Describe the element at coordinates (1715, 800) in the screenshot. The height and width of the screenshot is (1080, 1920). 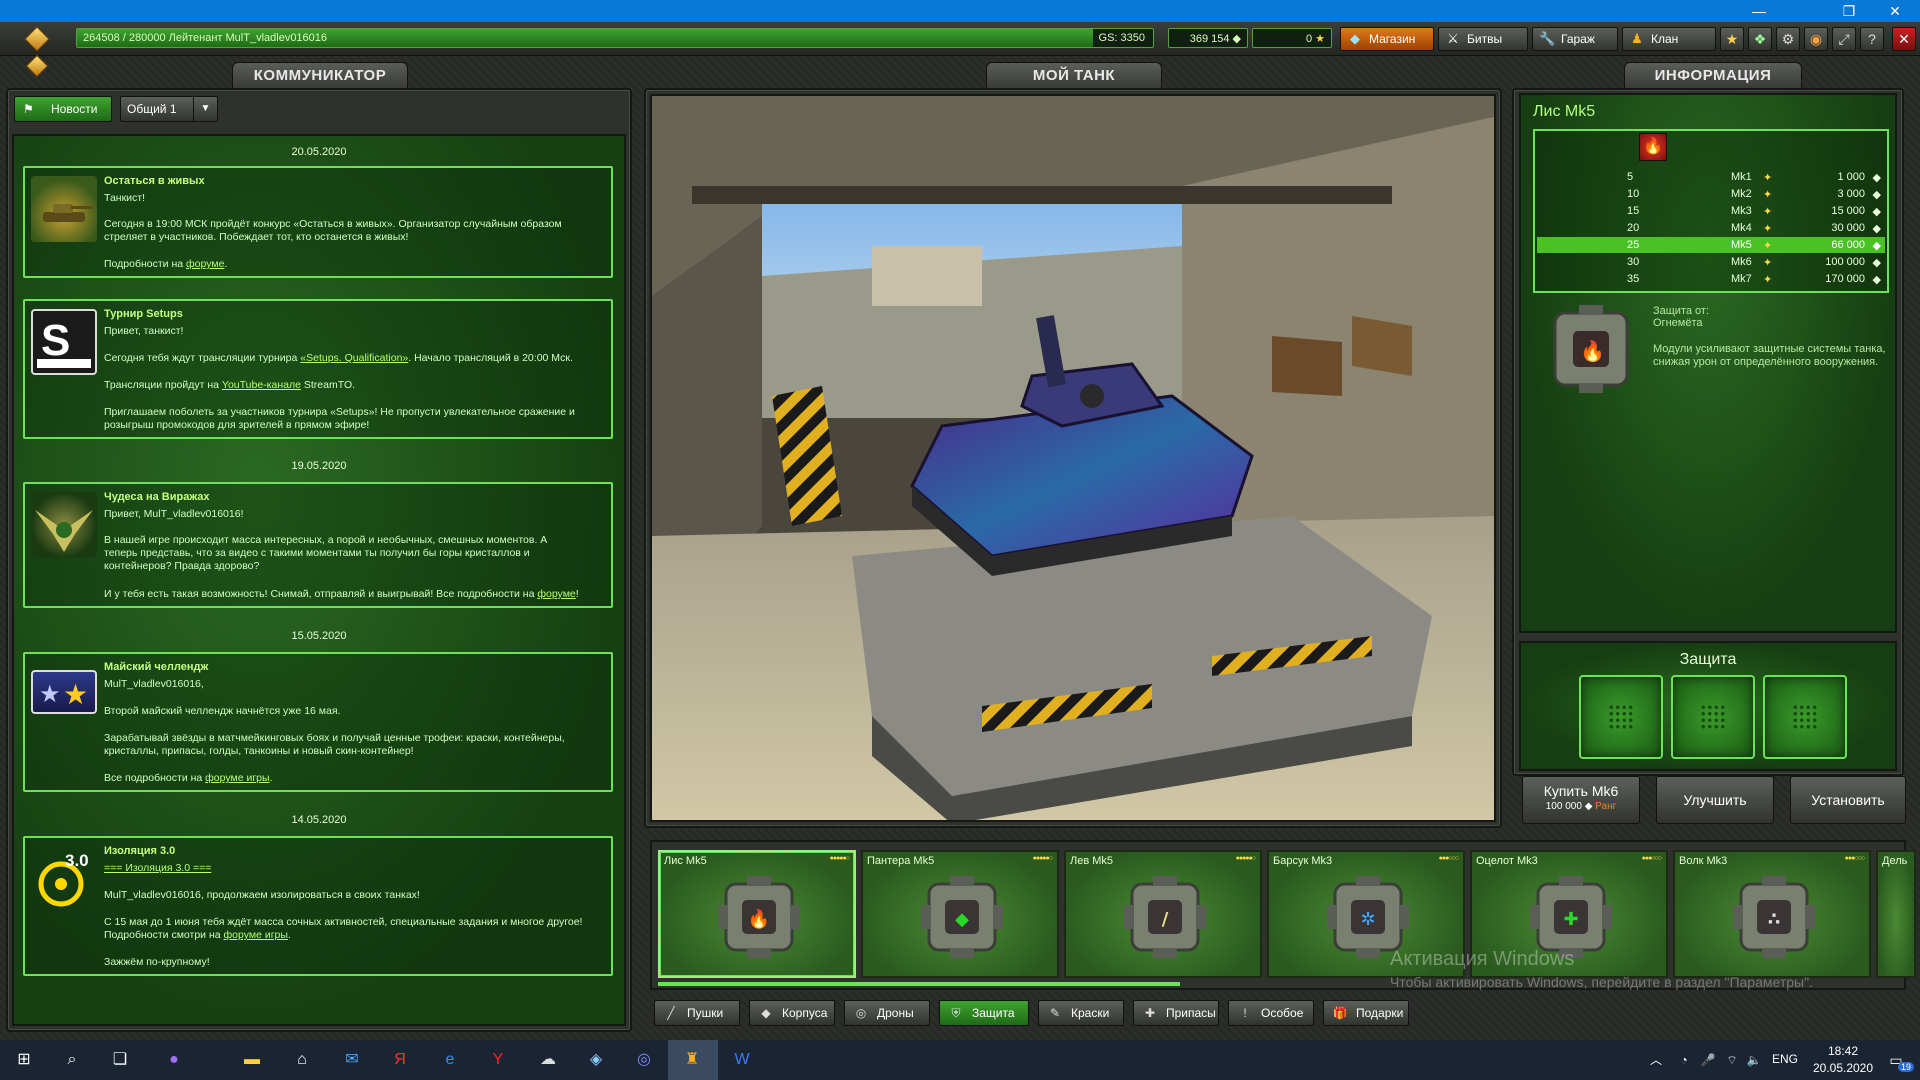
I see `upgrade-button: Улучшить` at that location.